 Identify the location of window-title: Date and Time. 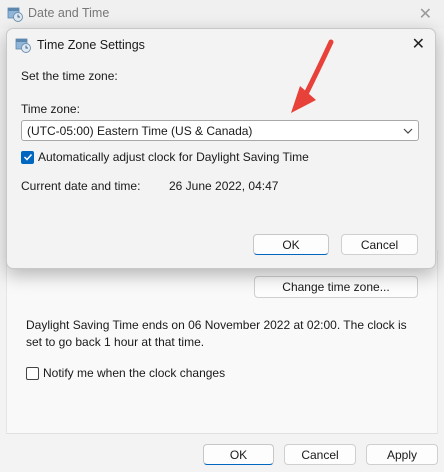
(69, 13).